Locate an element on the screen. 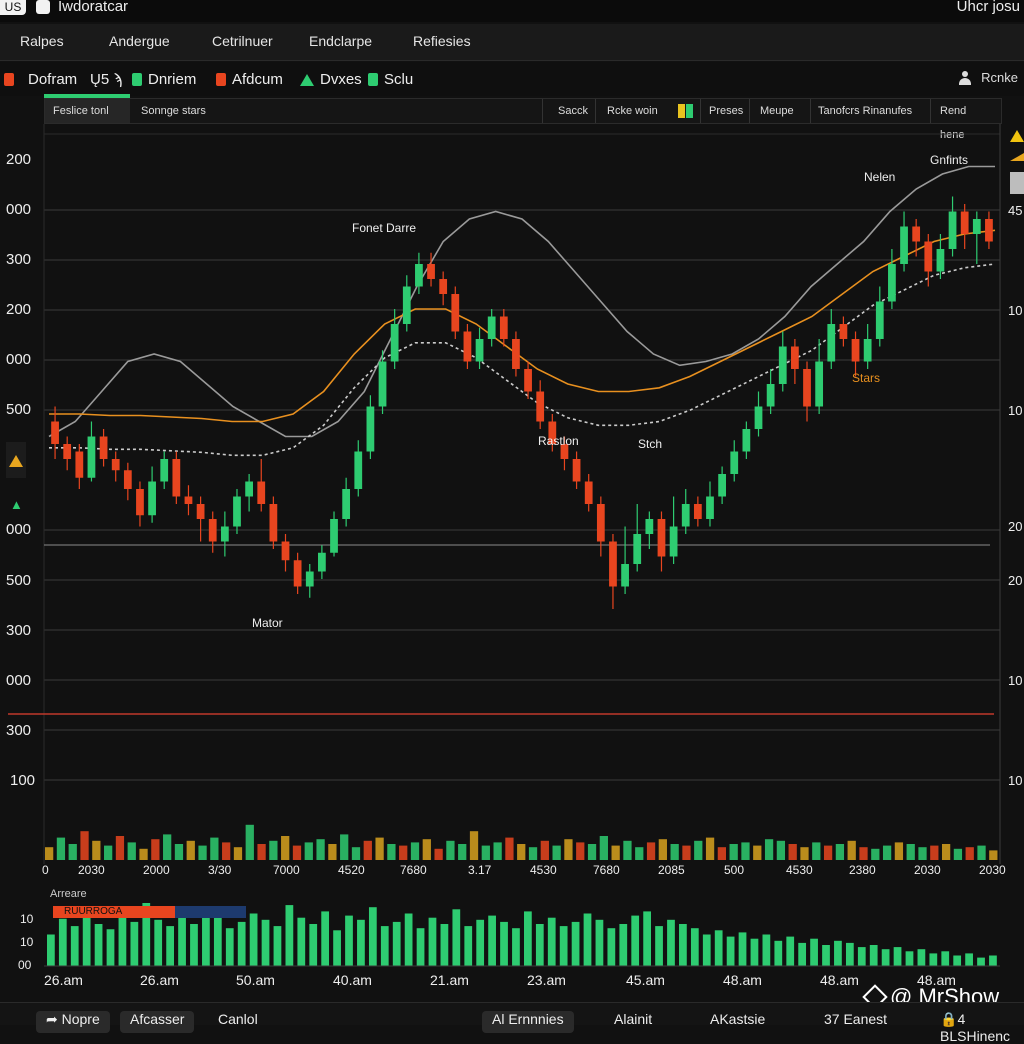  x-tick-label: 4520 is located at coordinates (351, 870).